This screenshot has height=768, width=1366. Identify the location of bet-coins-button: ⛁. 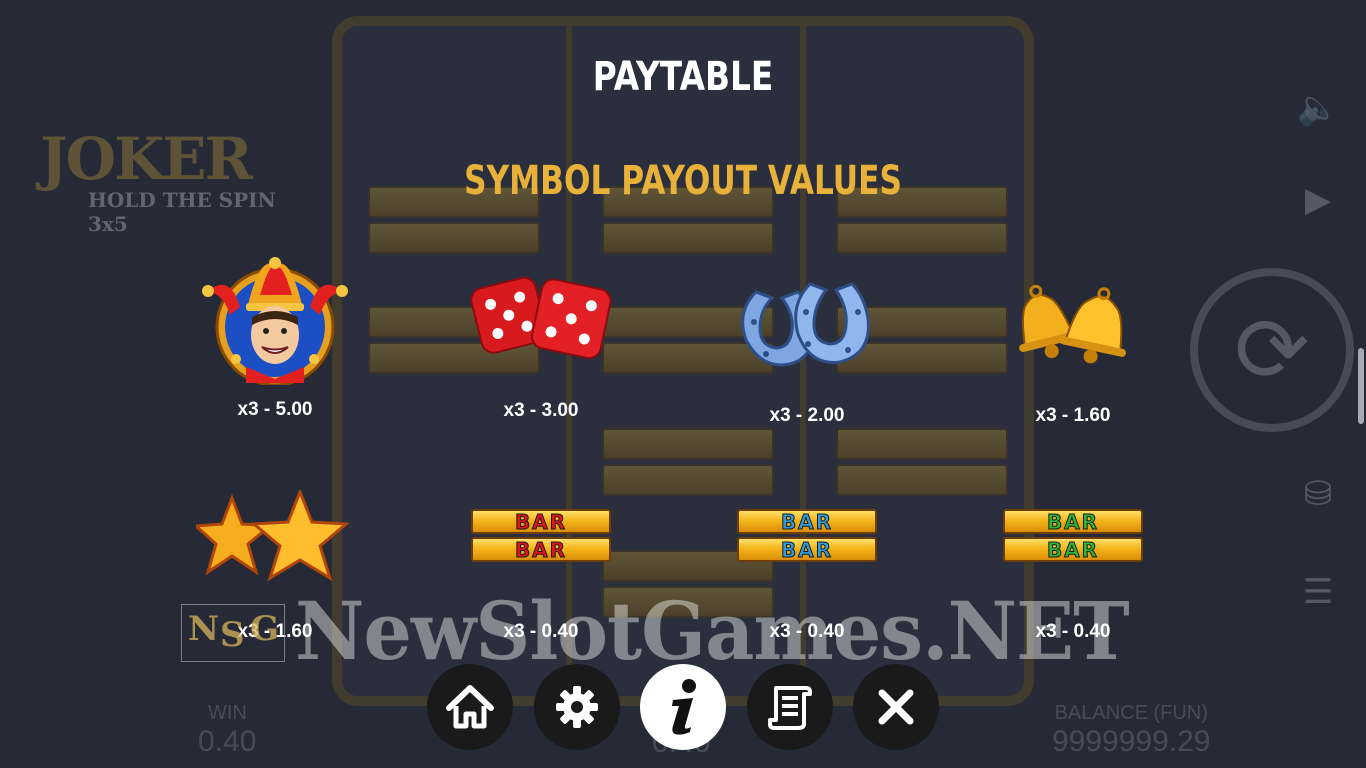
(1318, 494).